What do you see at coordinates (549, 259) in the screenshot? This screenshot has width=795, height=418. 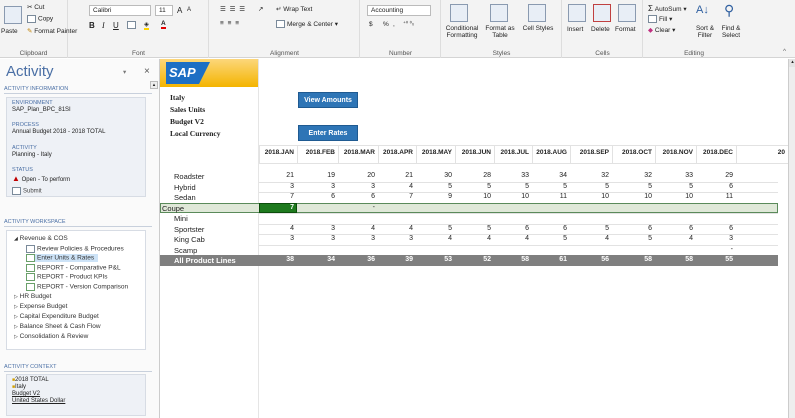 I see `data-cell: 61` at bounding box center [549, 259].